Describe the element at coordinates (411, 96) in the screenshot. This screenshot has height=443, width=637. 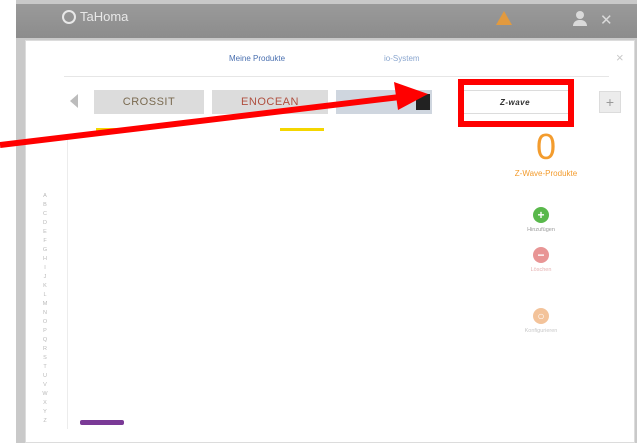
I see `arrow-head-icon` at that location.